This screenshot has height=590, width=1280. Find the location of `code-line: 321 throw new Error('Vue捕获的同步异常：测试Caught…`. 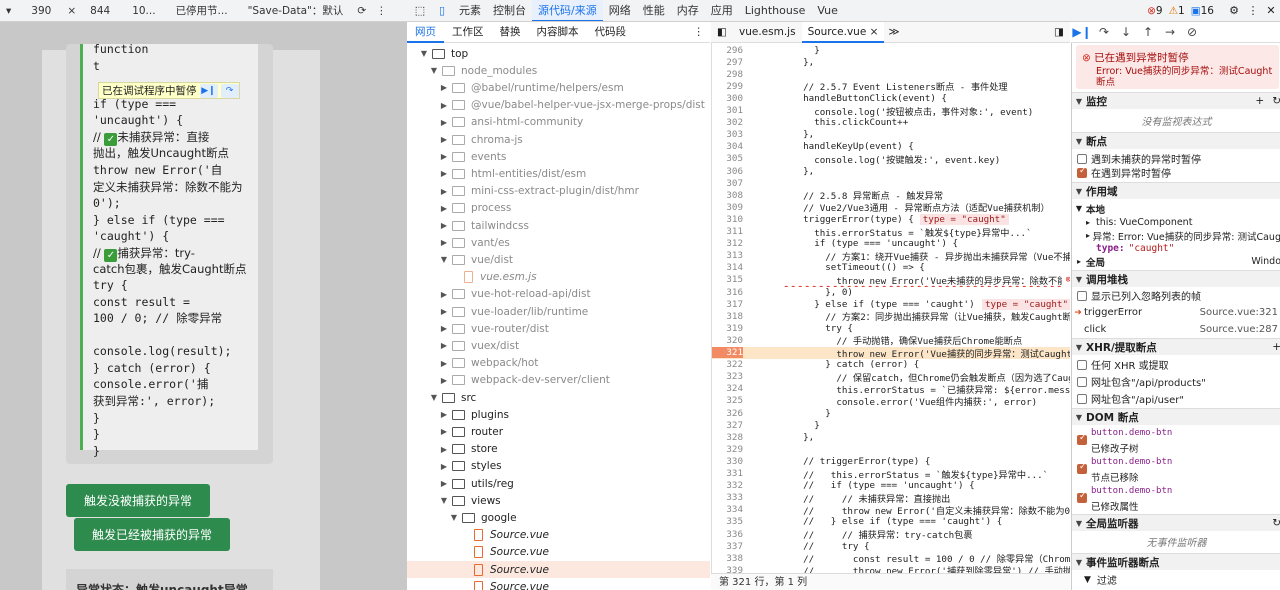

code-line: 321 throw new Error('Vue捕获的同步异常：测试Caught… is located at coordinates (891, 353).